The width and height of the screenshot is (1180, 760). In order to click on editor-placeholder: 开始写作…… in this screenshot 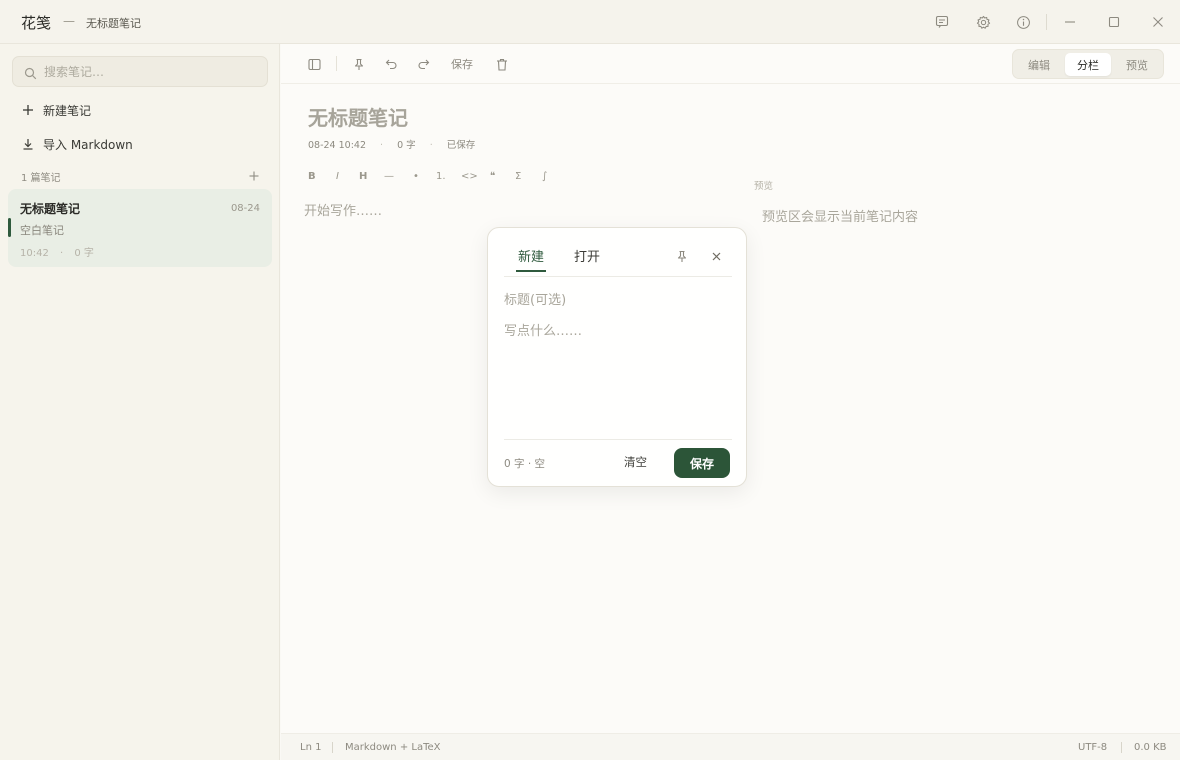, I will do `click(343, 209)`.